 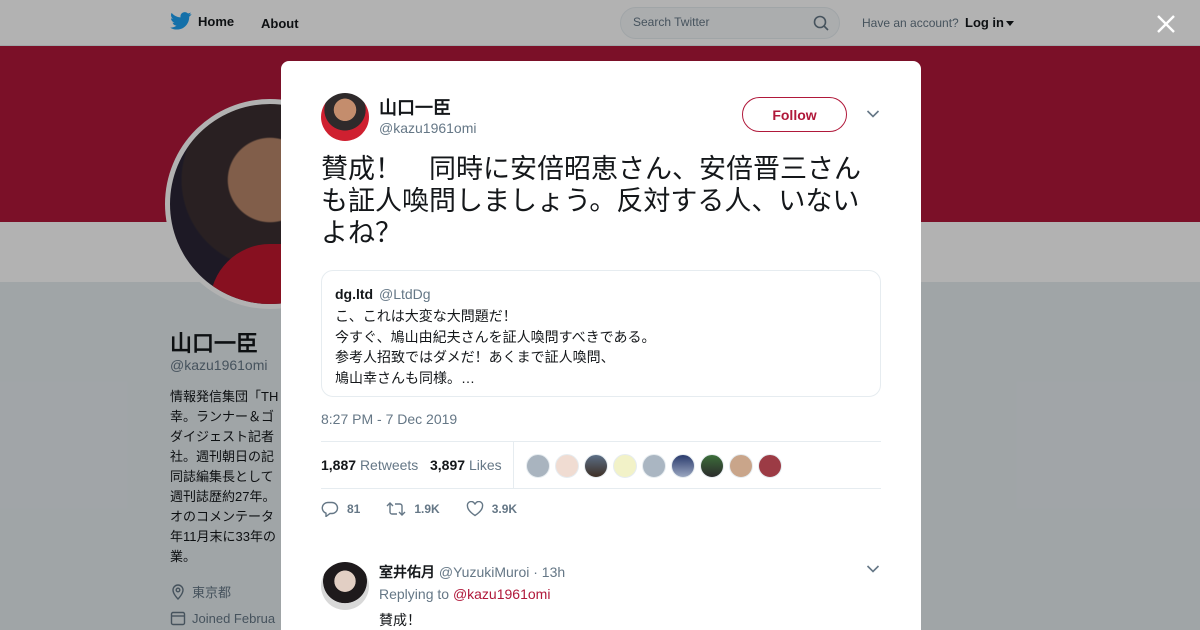 I want to click on heart-icon, so click(x=474, y=509).